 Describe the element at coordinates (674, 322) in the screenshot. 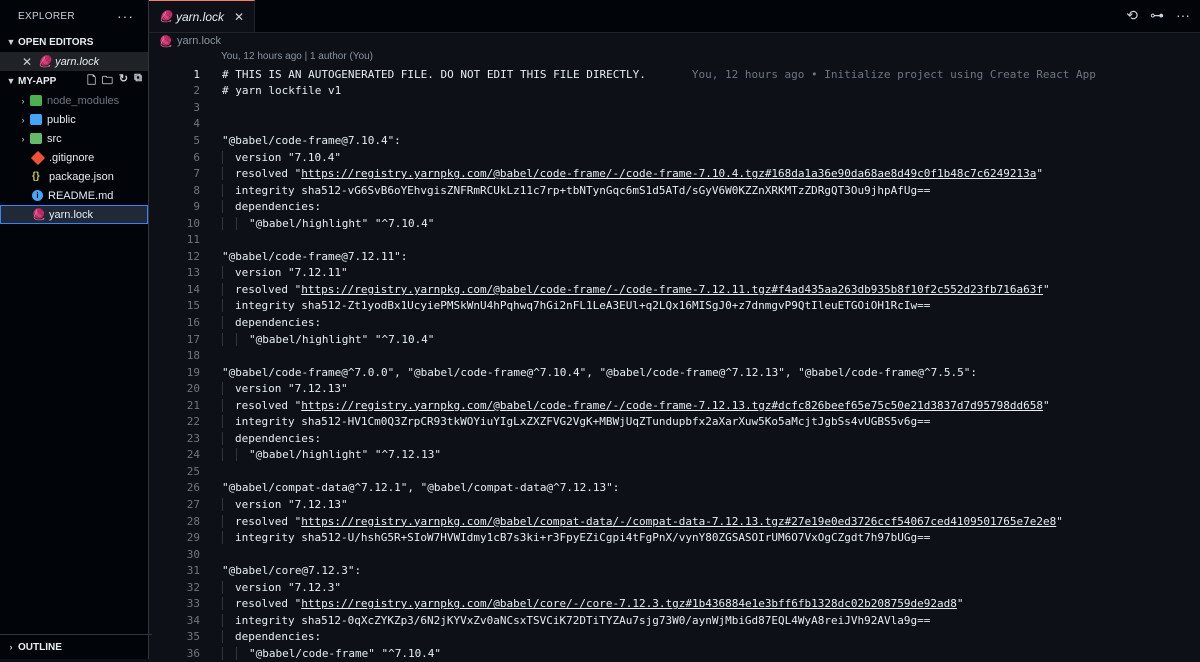

I see `code-line: 16 dependencies:` at that location.